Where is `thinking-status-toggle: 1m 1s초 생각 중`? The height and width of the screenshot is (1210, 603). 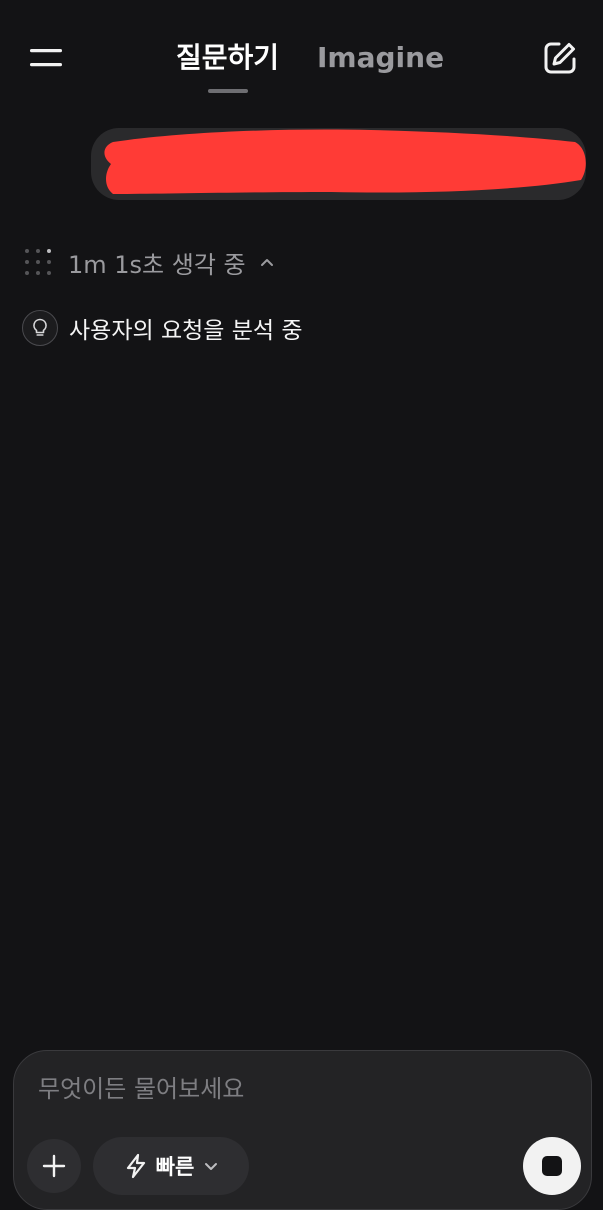 thinking-status-toggle: 1m 1s초 생각 중 is located at coordinates (149, 262).